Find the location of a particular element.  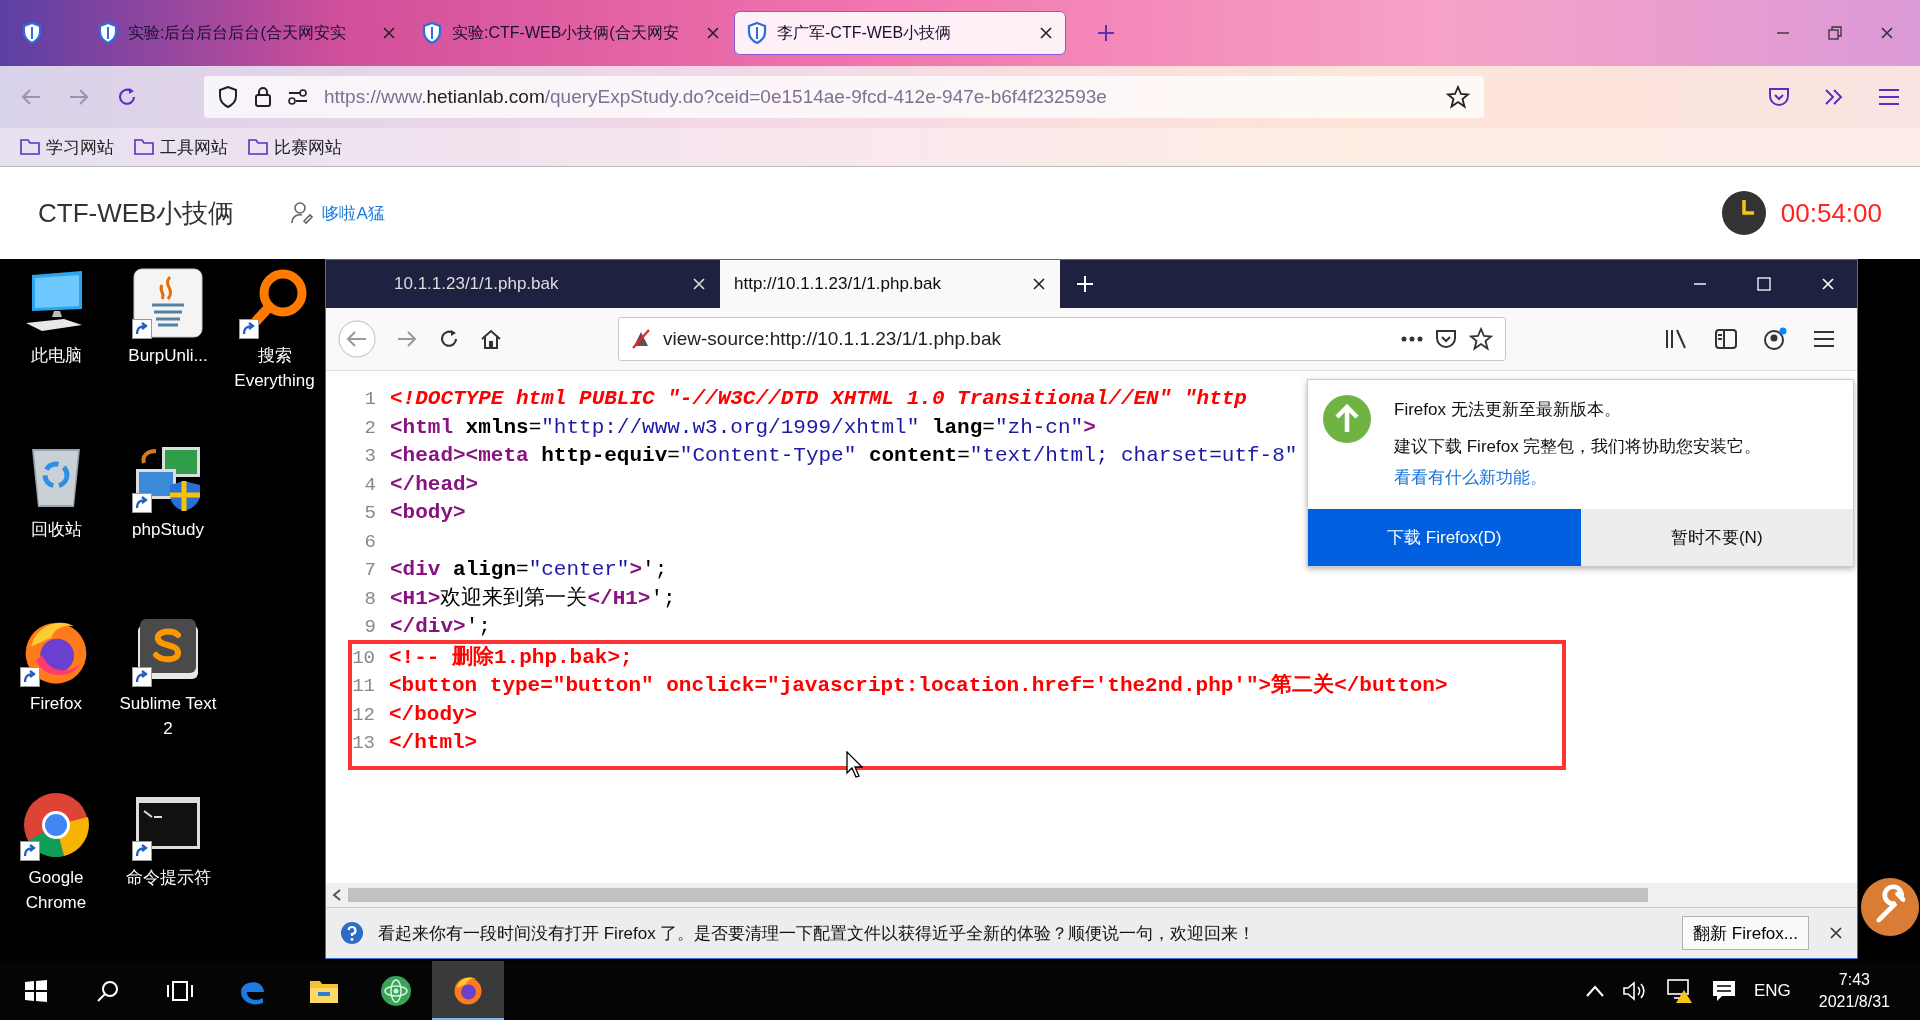

browser-tab: 实验:CTF-WEB小技俩(合天网安 is located at coordinates (571, 33).